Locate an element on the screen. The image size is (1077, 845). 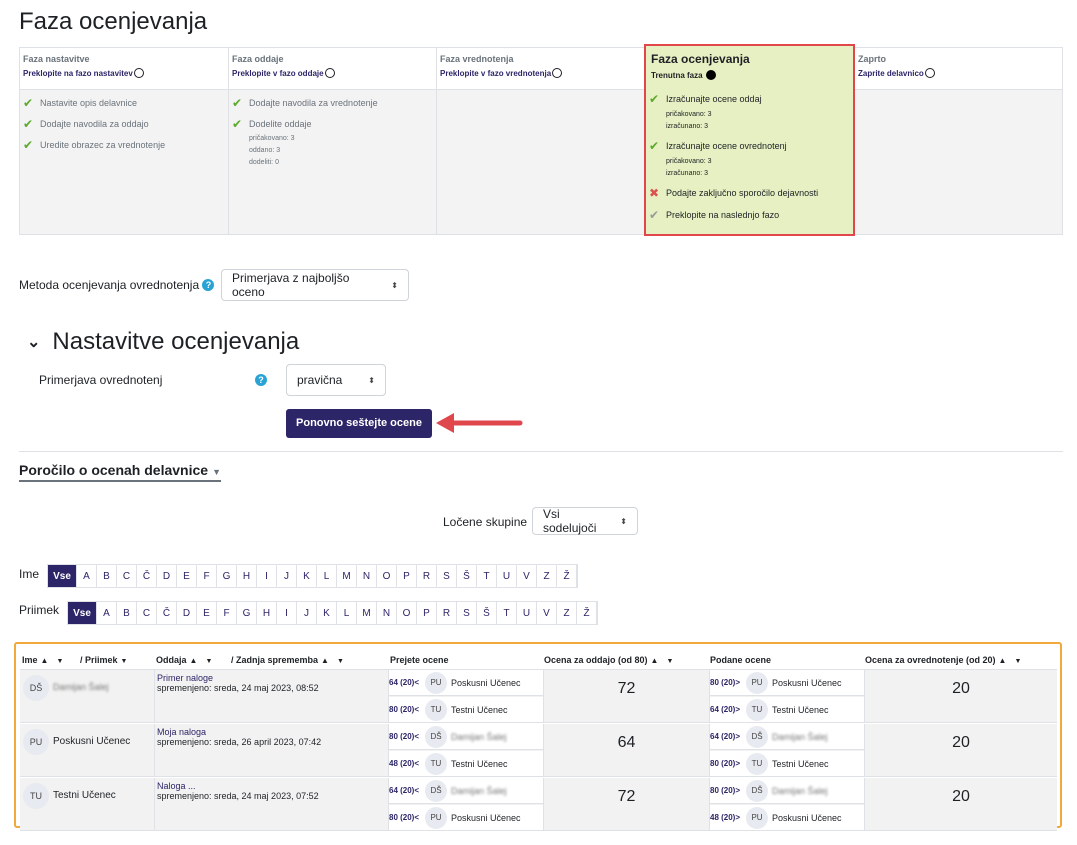
switch-phase-link: Preklopite v fazo vrednotenja is located at coordinates (541, 73).